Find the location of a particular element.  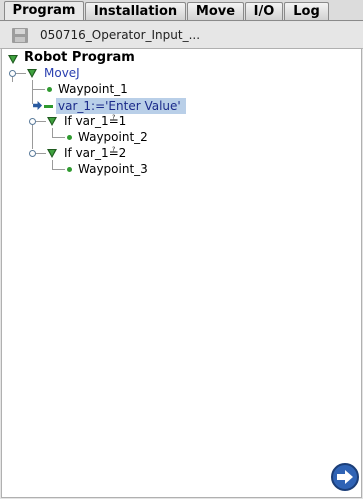

floppy-label is located at coordinates (20, 39).